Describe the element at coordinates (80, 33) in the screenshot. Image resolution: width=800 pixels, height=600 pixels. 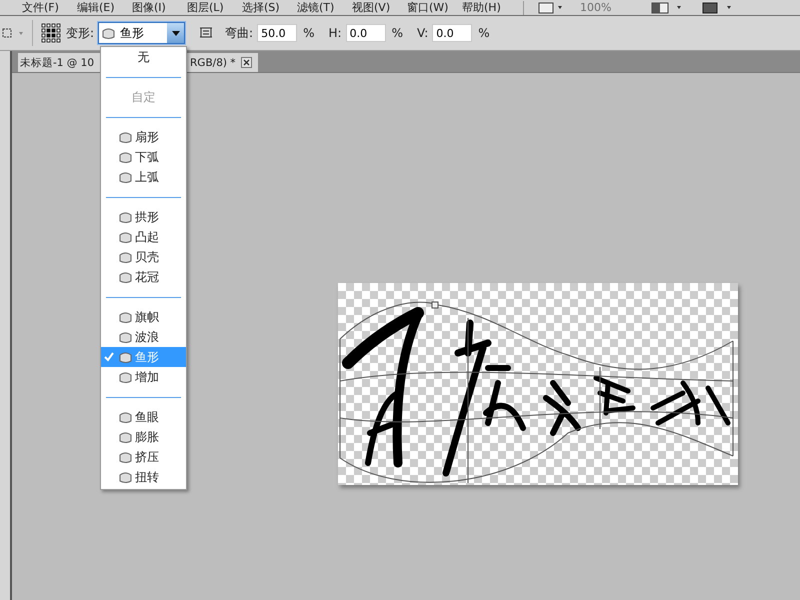
I see `warp-label: 变形:` at that location.